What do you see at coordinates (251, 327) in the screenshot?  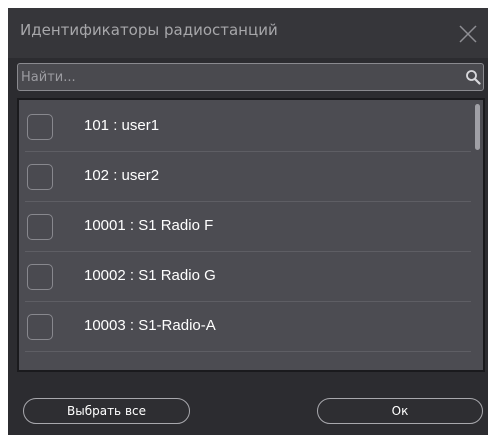 I see `list-item: 10003 : S1-Radio-A` at bounding box center [251, 327].